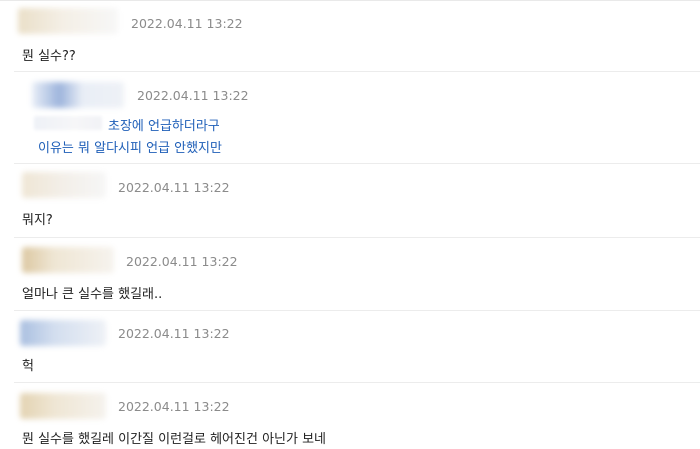 The image size is (700, 449). I want to click on reply-text-line: 이유는 뭐 알다시피 언급 안했지만, so click(130, 148).